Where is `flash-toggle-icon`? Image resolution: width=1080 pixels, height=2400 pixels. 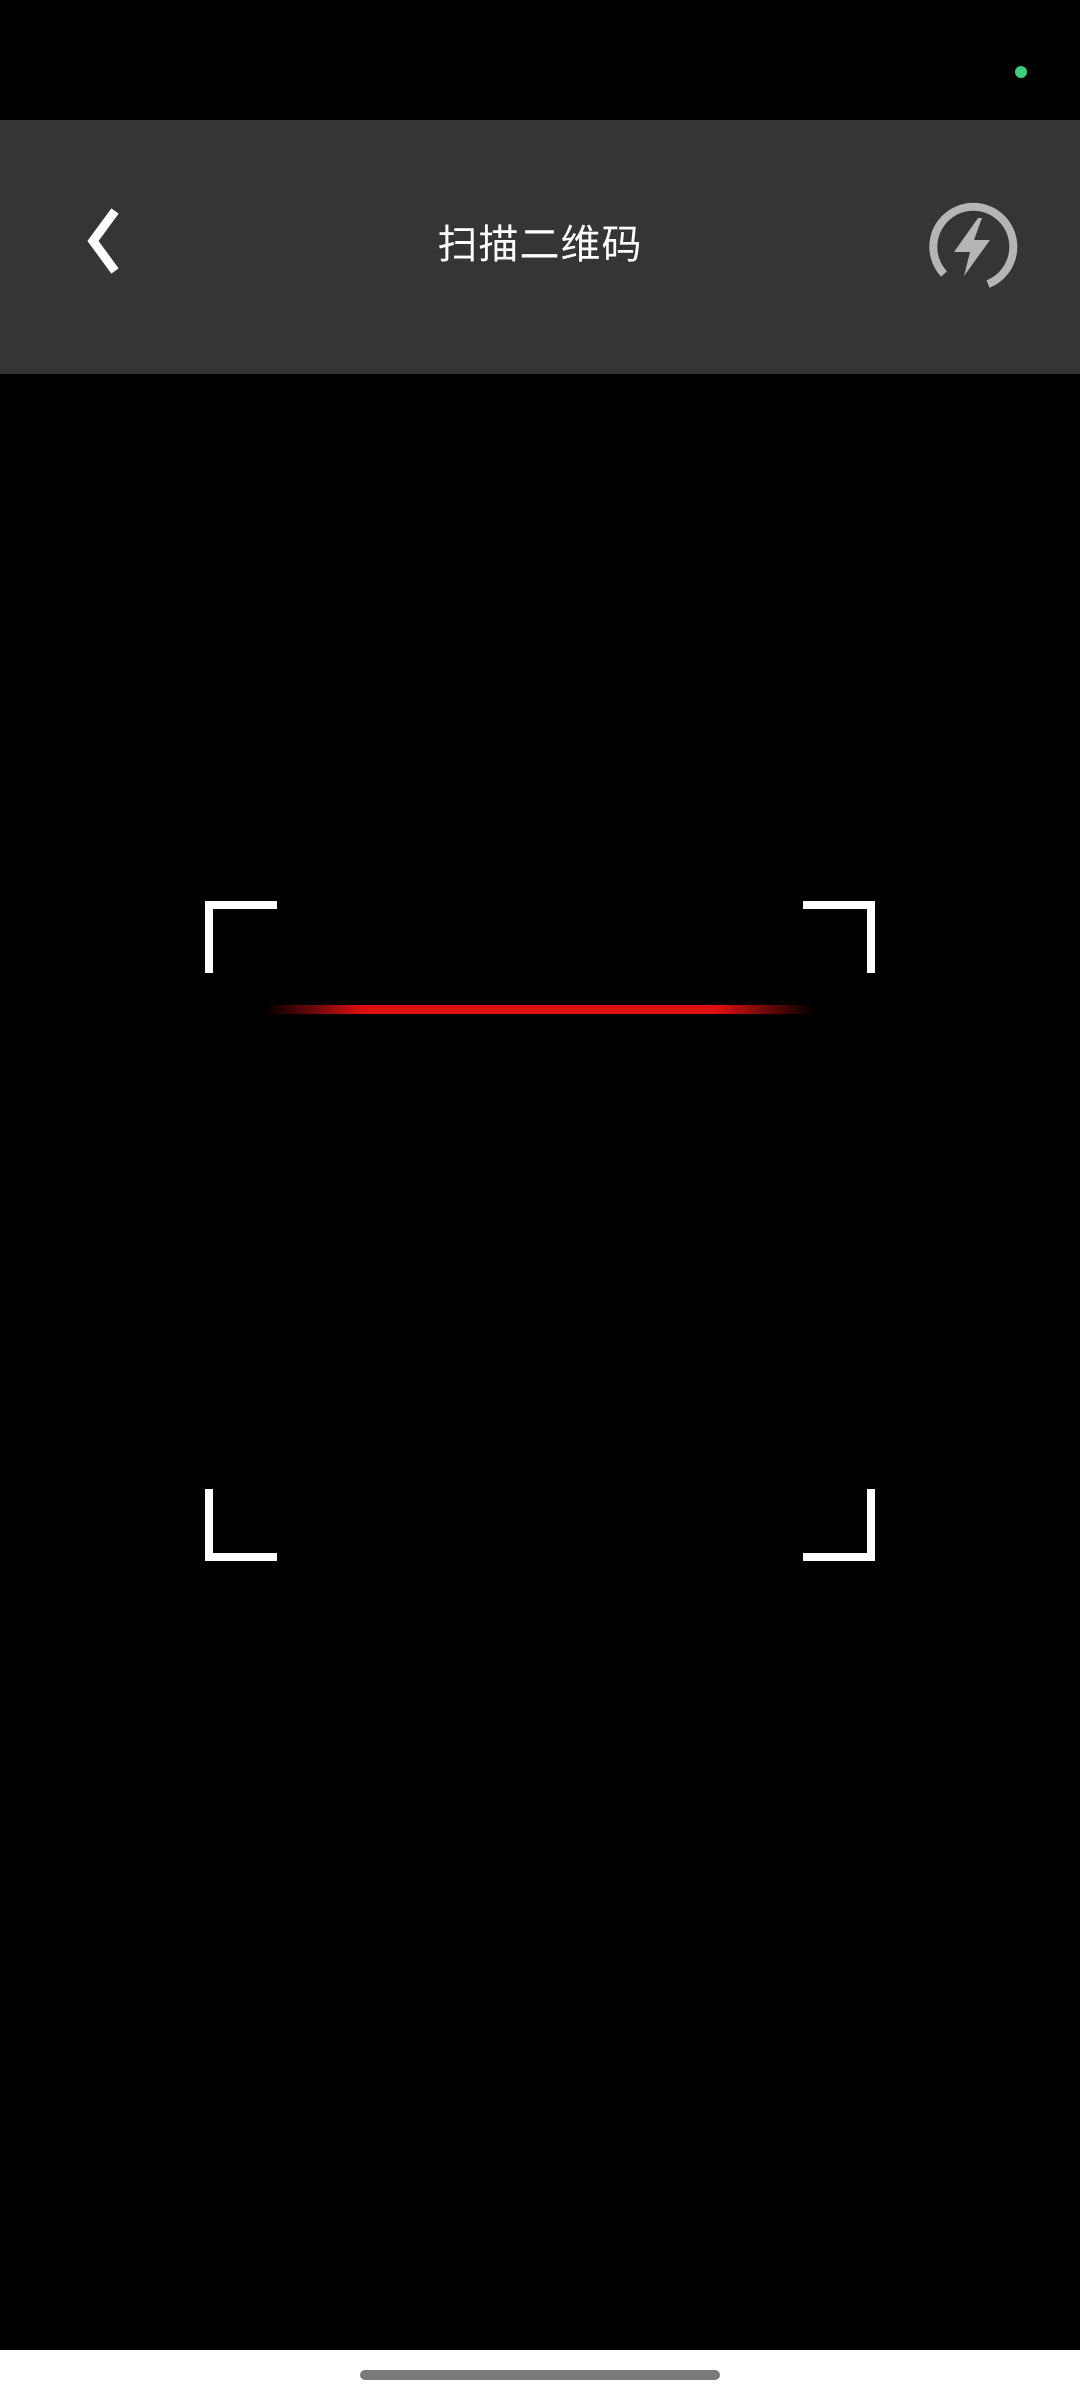 flash-toggle-icon is located at coordinates (973, 245).